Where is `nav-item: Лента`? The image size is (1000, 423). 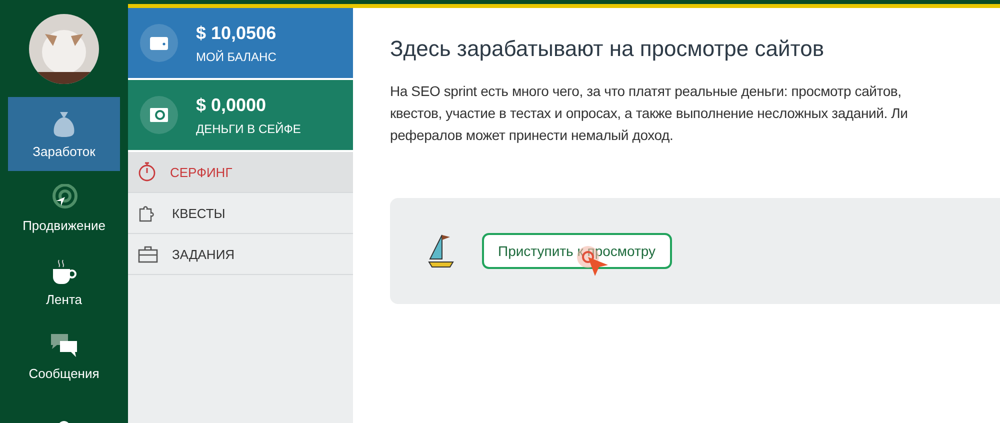
nav-item: Лента is located at coordinates (64, 282).